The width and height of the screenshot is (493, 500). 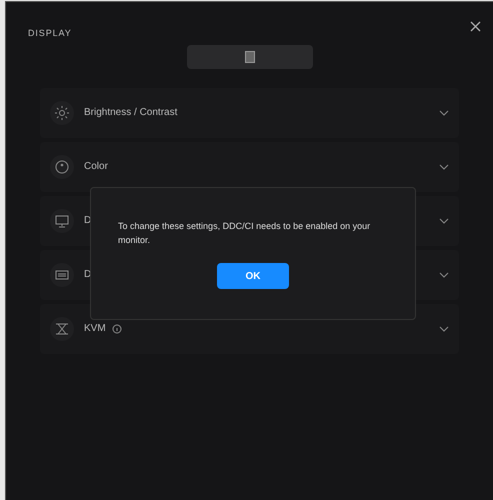 What do you see at coordinates (62, 275) in the screenshot?
I see `input-icon` at bounding box center [62, 275].